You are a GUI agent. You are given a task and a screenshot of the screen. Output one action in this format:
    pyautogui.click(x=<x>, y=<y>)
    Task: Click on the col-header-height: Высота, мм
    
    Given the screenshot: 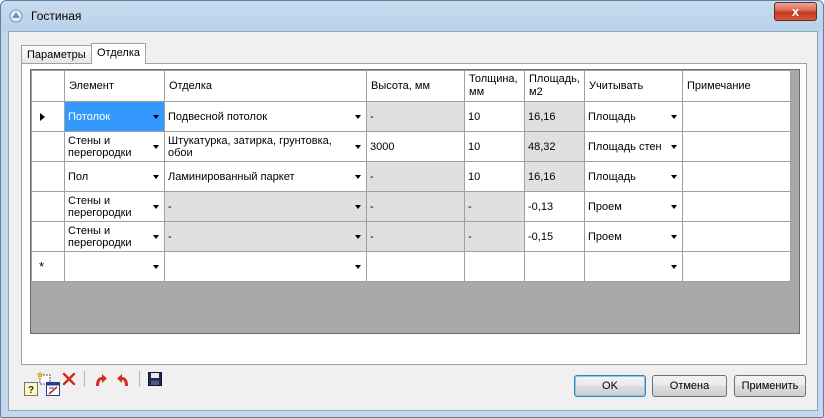 What is the action you would take?
    pyautogui.click(x=415, y=86)
    